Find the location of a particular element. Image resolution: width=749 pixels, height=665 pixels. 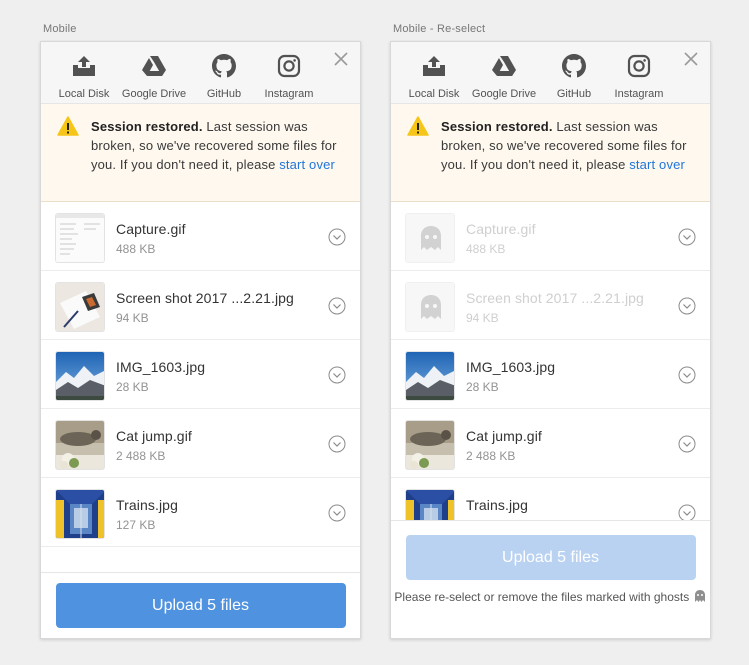

upload-footer: Upload 5 files is located at coordinates (200, 605).